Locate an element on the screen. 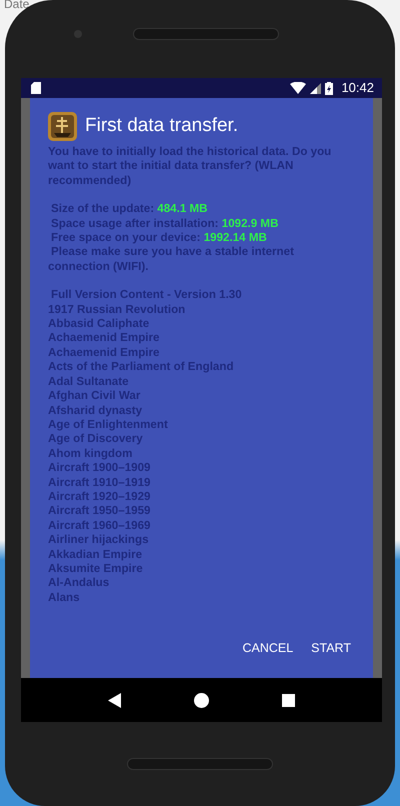  wifi-icon is located at coordinates (298, 88).